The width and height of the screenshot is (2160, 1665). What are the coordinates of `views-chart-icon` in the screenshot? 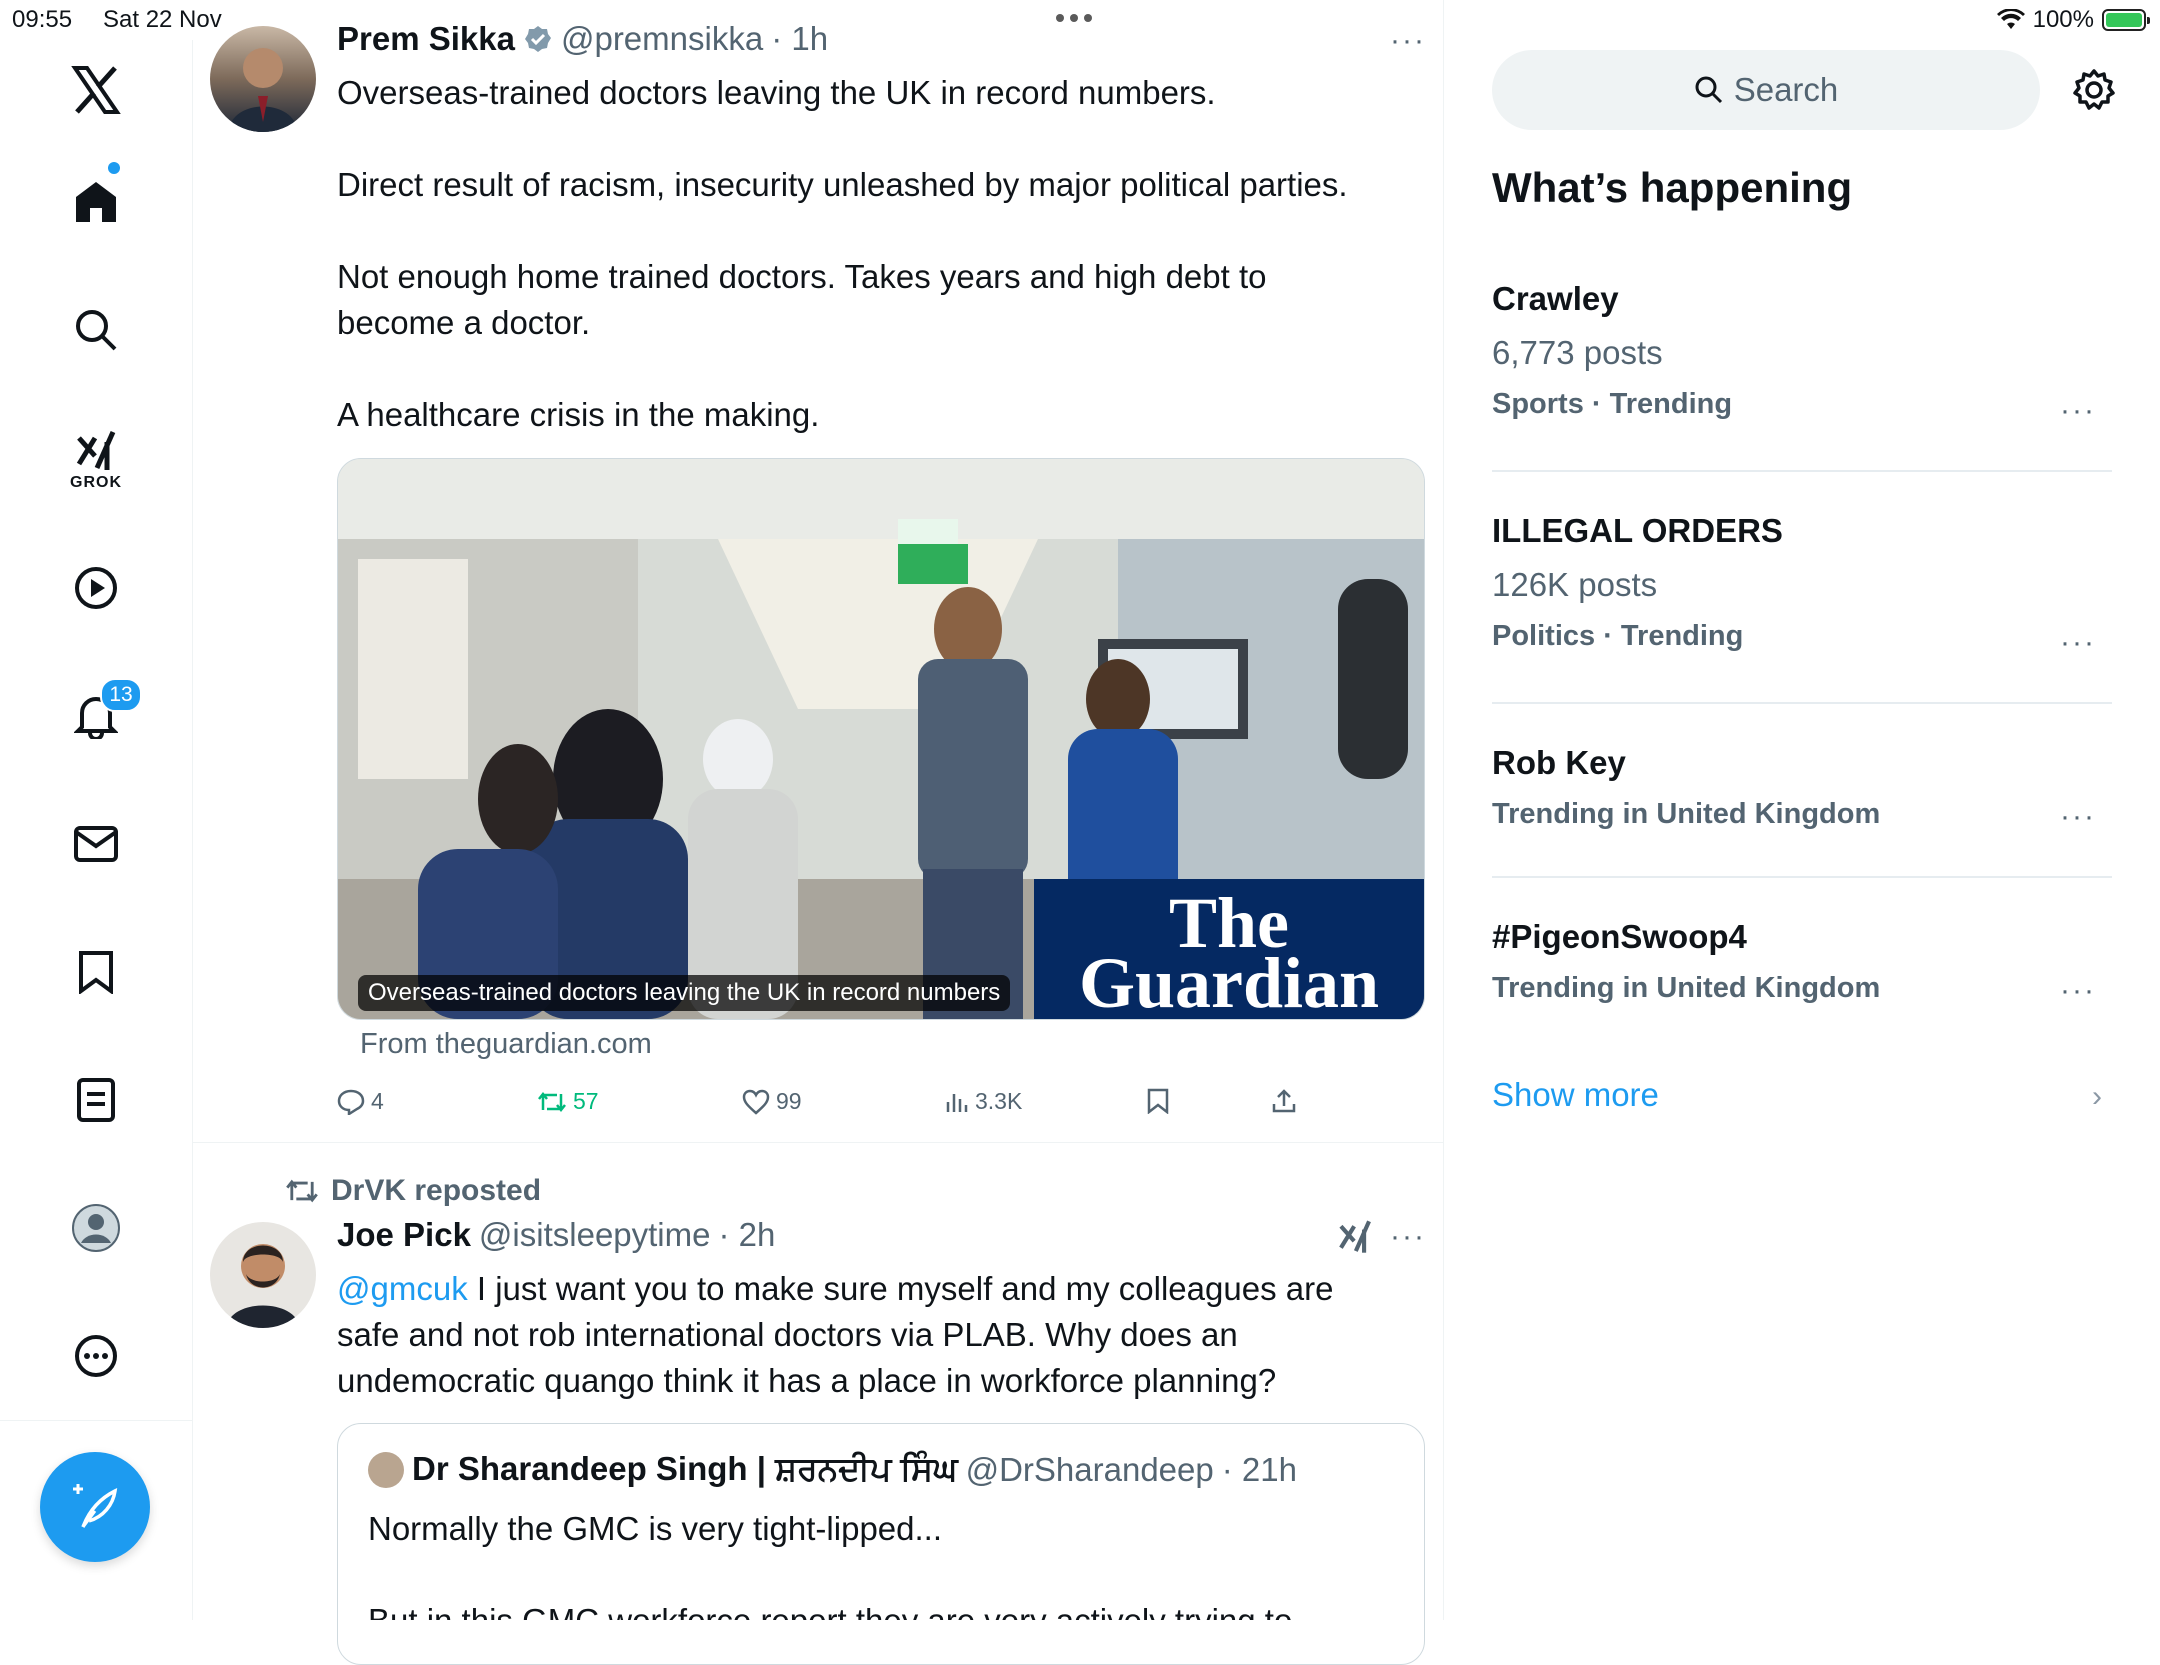 It's located at (957, 1102).